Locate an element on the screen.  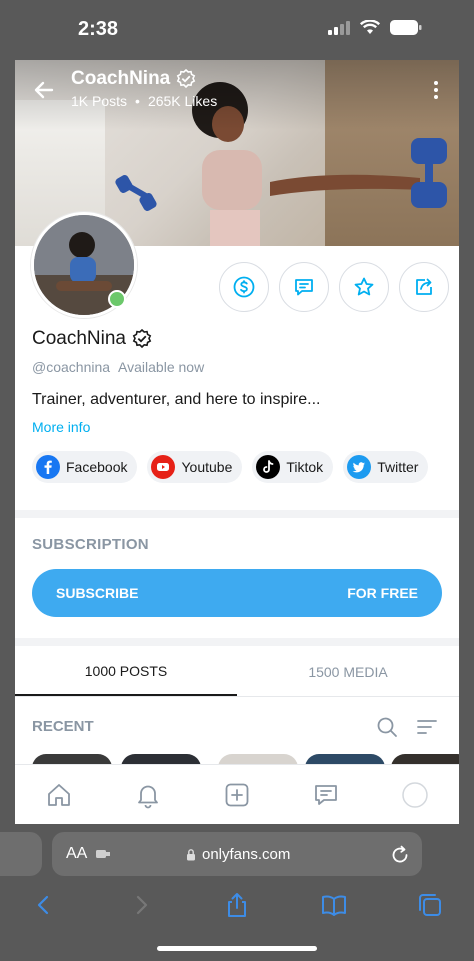
message-button is located at coordinates (304, 287).